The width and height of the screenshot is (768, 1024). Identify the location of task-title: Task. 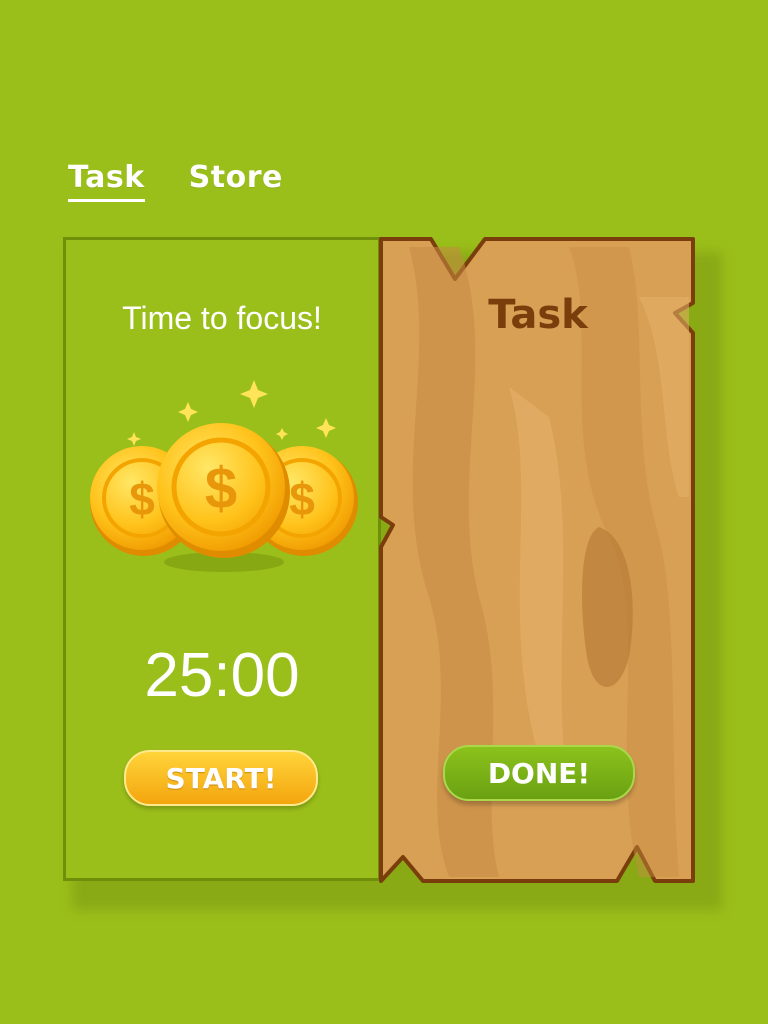
(538, 315).